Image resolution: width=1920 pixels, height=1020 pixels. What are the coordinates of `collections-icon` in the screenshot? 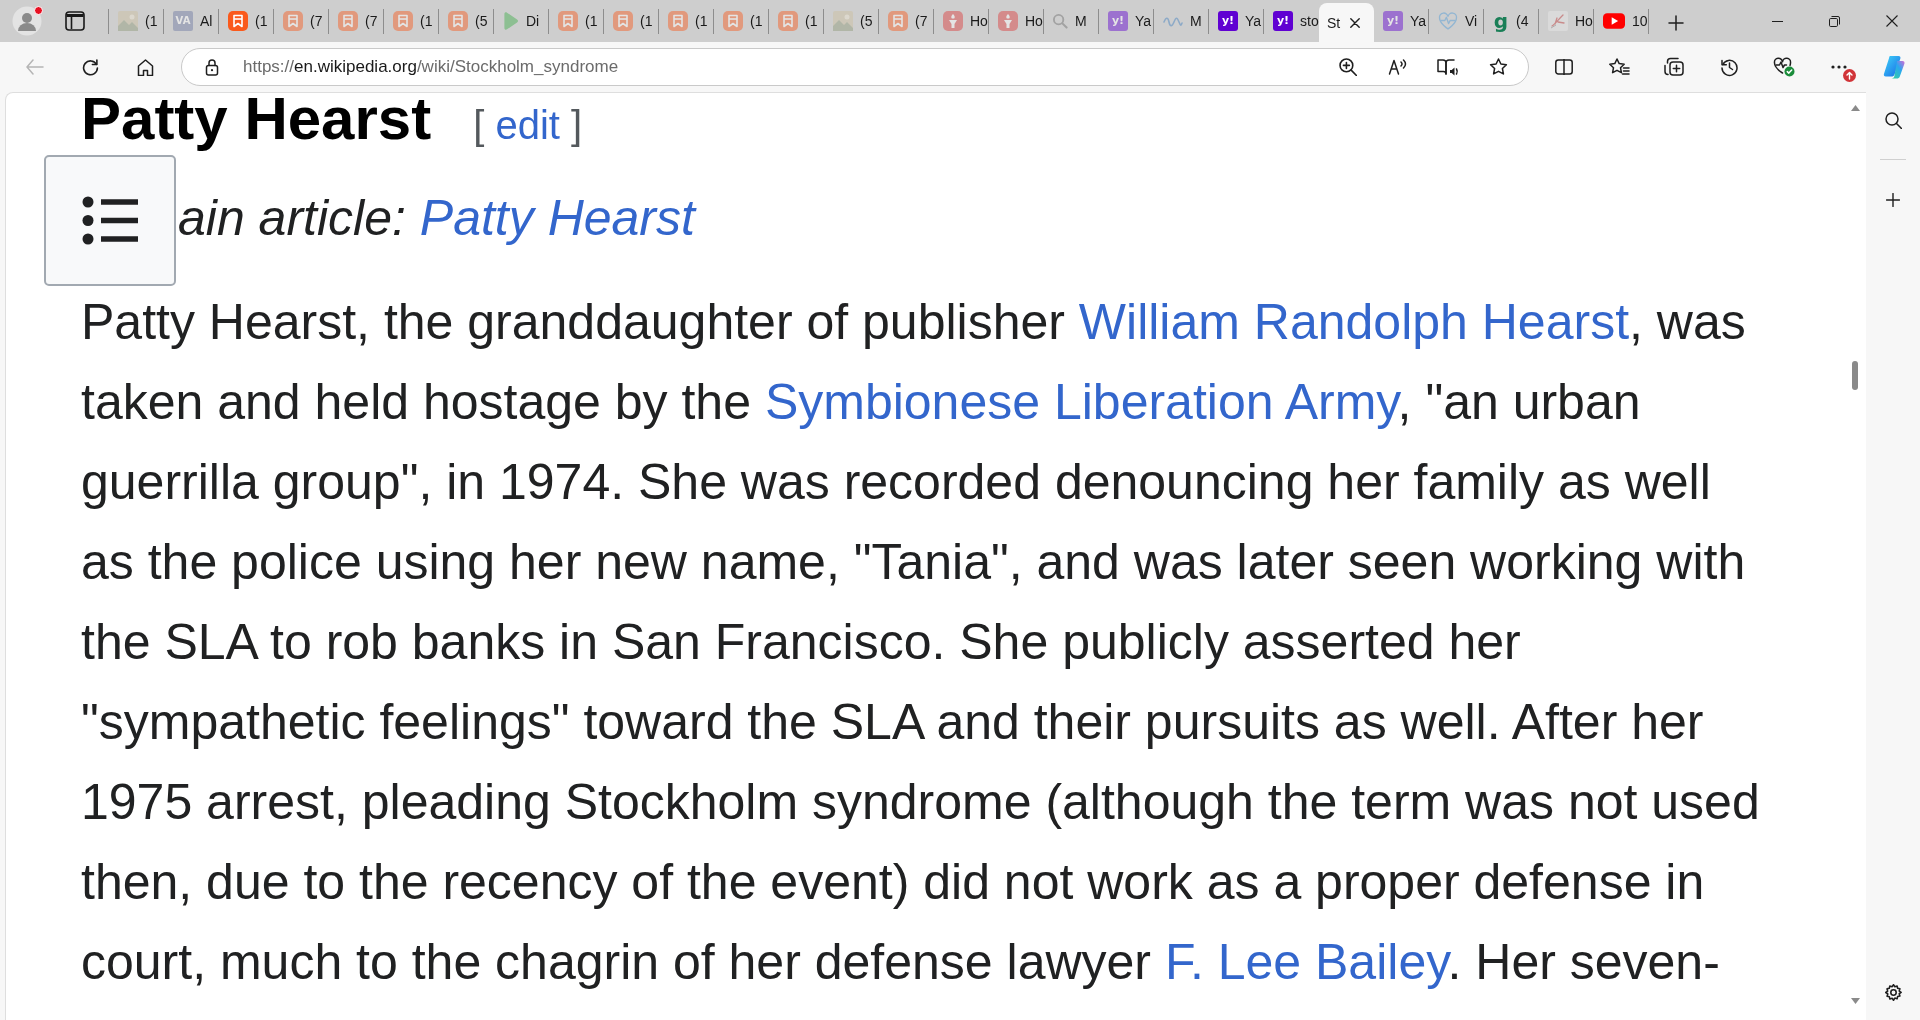 It's located at (1674, 67).